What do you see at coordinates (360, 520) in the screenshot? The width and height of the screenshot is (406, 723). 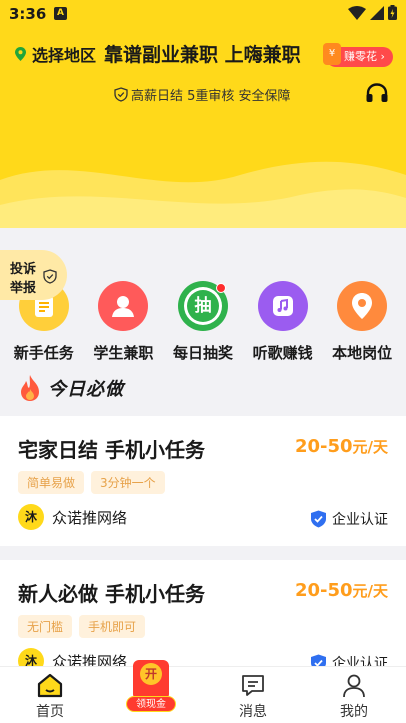 I see `cert-label: 企业认证` at bounding box center [360, 520].